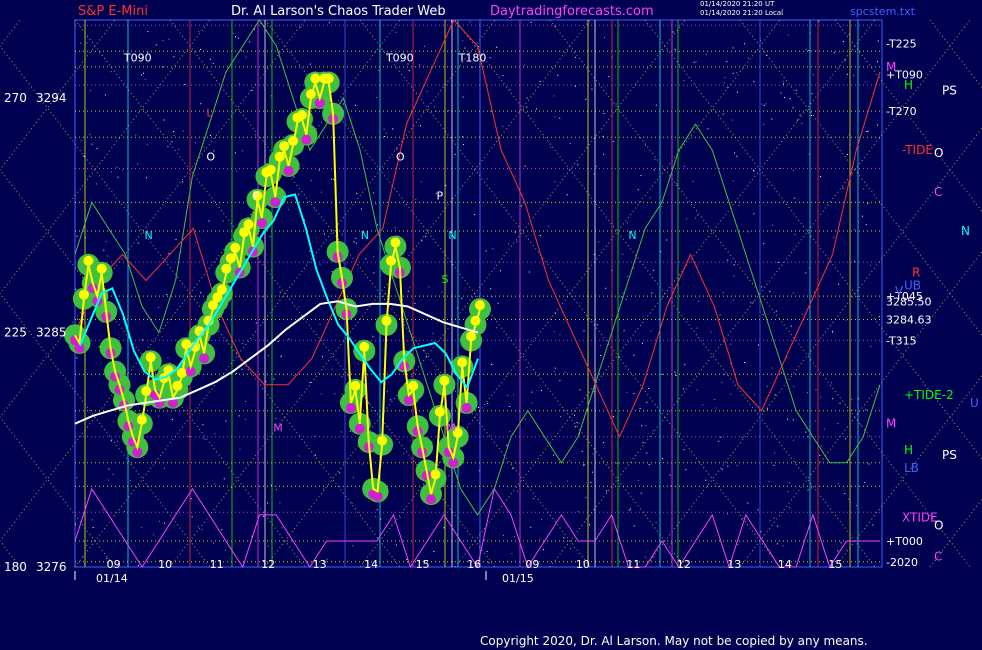 Image resolution: width=982 pixels, height=650 pixels. I want to click on side-label: M, so click(891, 424).